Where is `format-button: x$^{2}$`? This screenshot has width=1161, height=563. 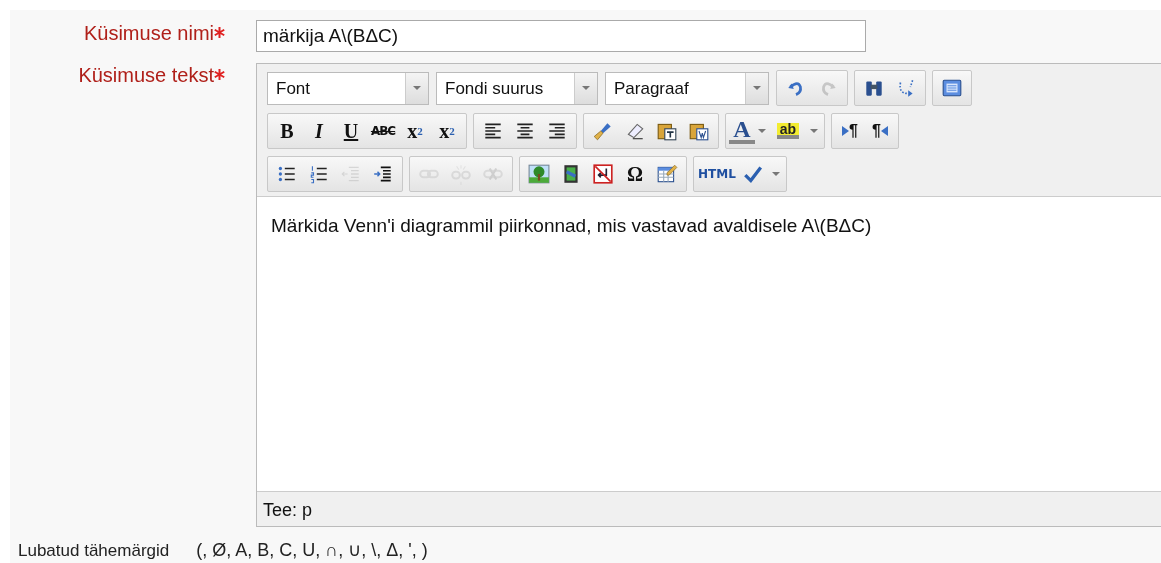
format-button: x$^{2}$ is located at coordinates (447, 131).